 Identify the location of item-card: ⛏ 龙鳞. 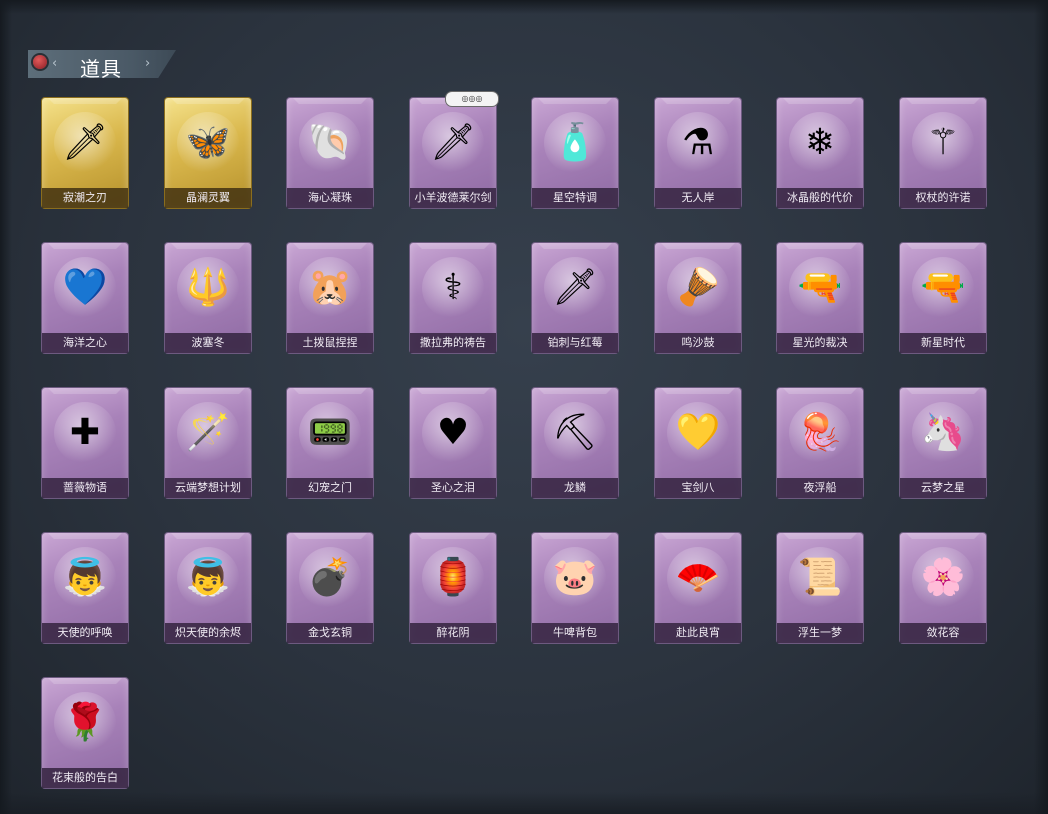
(575, 443).